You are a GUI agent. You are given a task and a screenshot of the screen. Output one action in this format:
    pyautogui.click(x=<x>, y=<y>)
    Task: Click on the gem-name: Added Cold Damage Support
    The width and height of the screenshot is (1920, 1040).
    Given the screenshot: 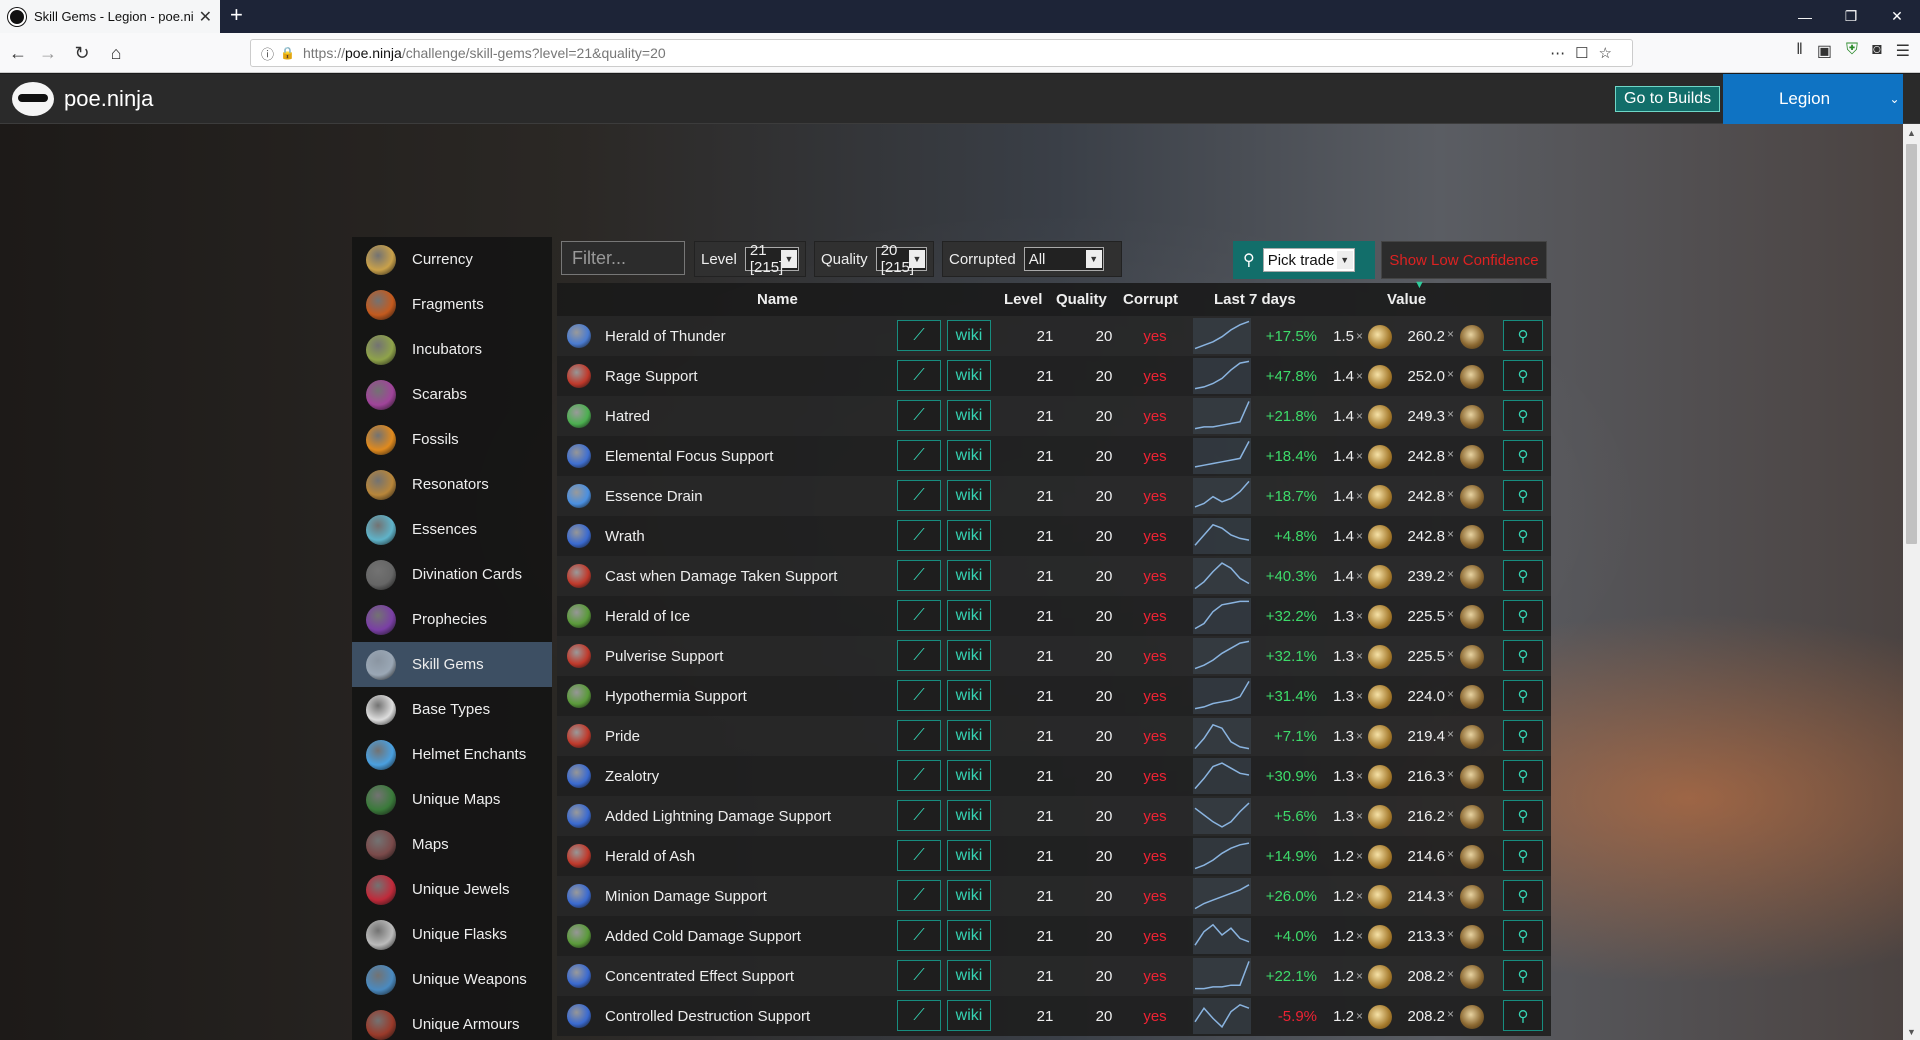 What is the action you would take?
    pyautogui.click(x=703, y=936)
    